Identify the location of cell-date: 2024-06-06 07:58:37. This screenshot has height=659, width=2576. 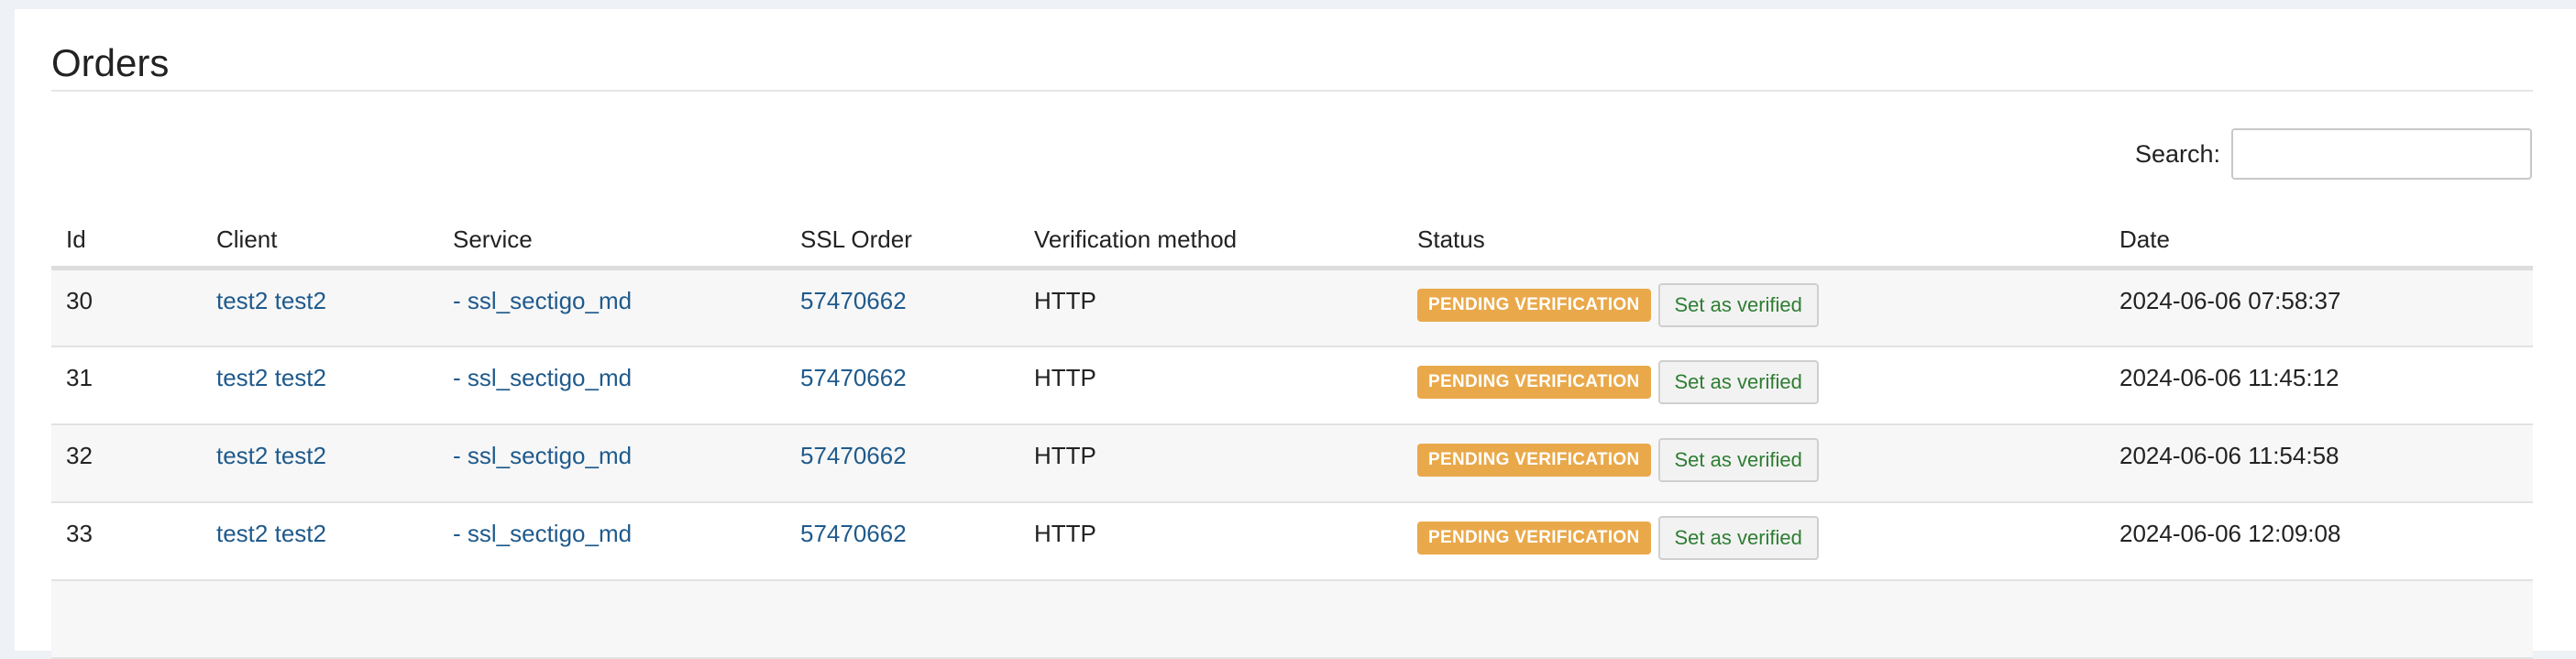
(2319, 307).